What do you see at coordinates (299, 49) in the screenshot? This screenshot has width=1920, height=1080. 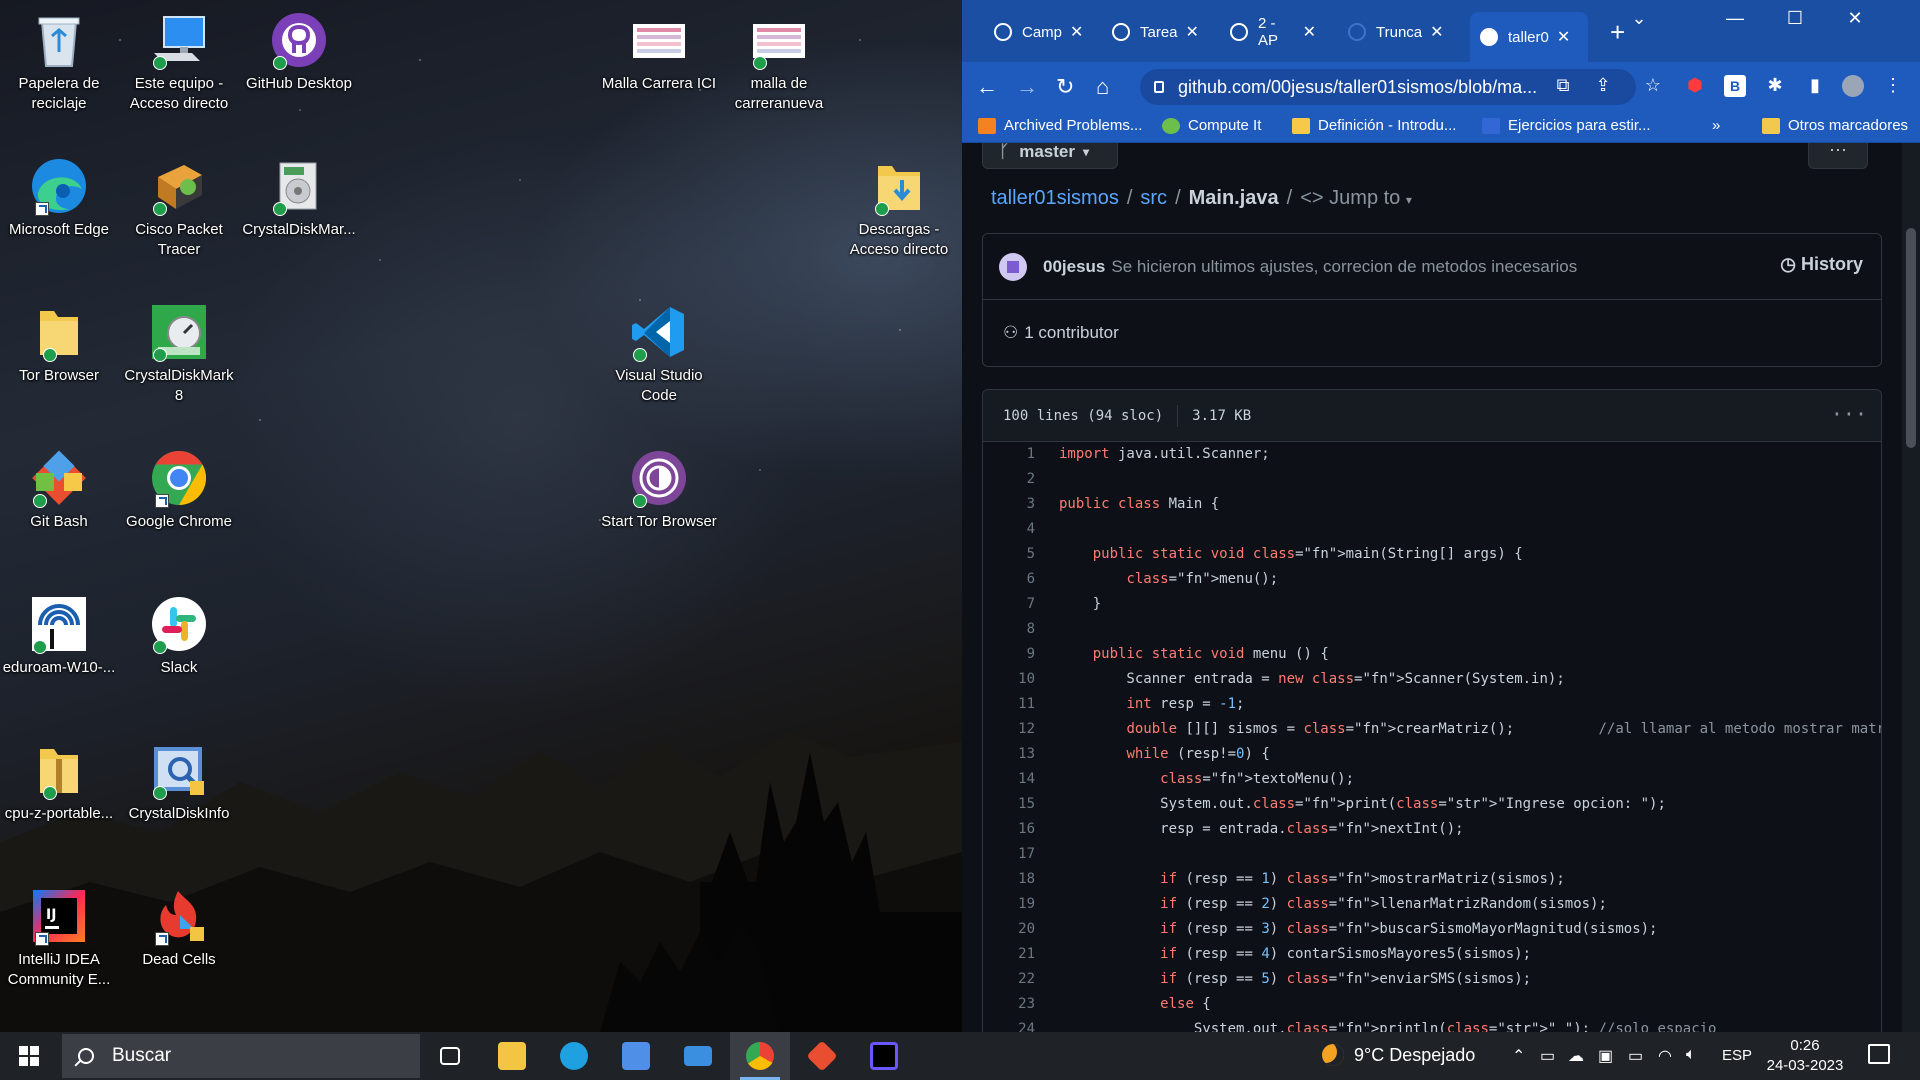 I see `desktop-icon-github-desktop: GitHub Desktop` at bounding box center [299, 49].